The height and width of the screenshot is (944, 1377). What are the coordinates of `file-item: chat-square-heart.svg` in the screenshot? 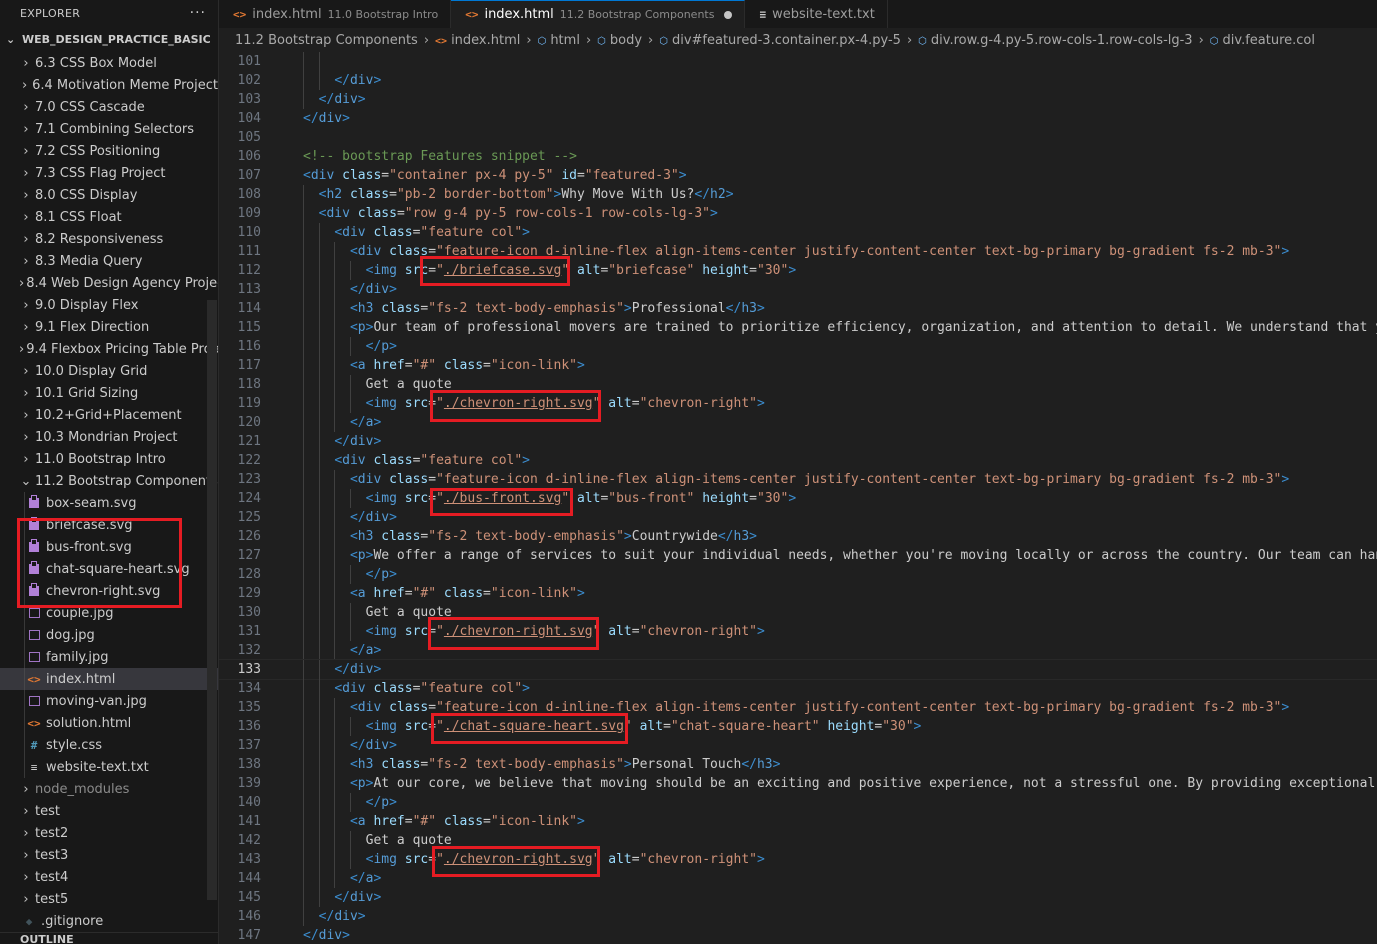 It's located at (109, 569).